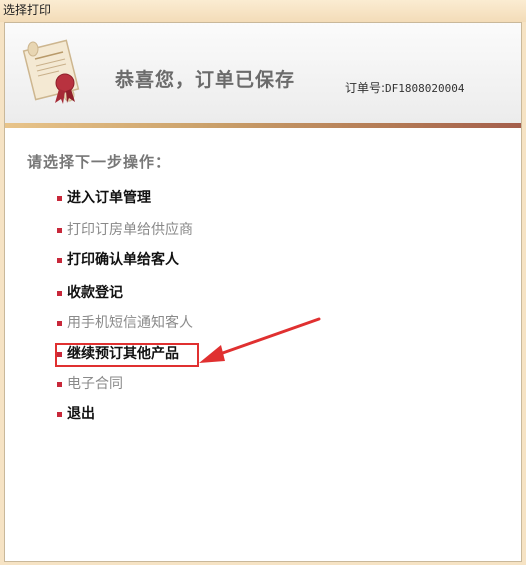  I want to click on window-titlebar: 选择打印, so click(263, 11).